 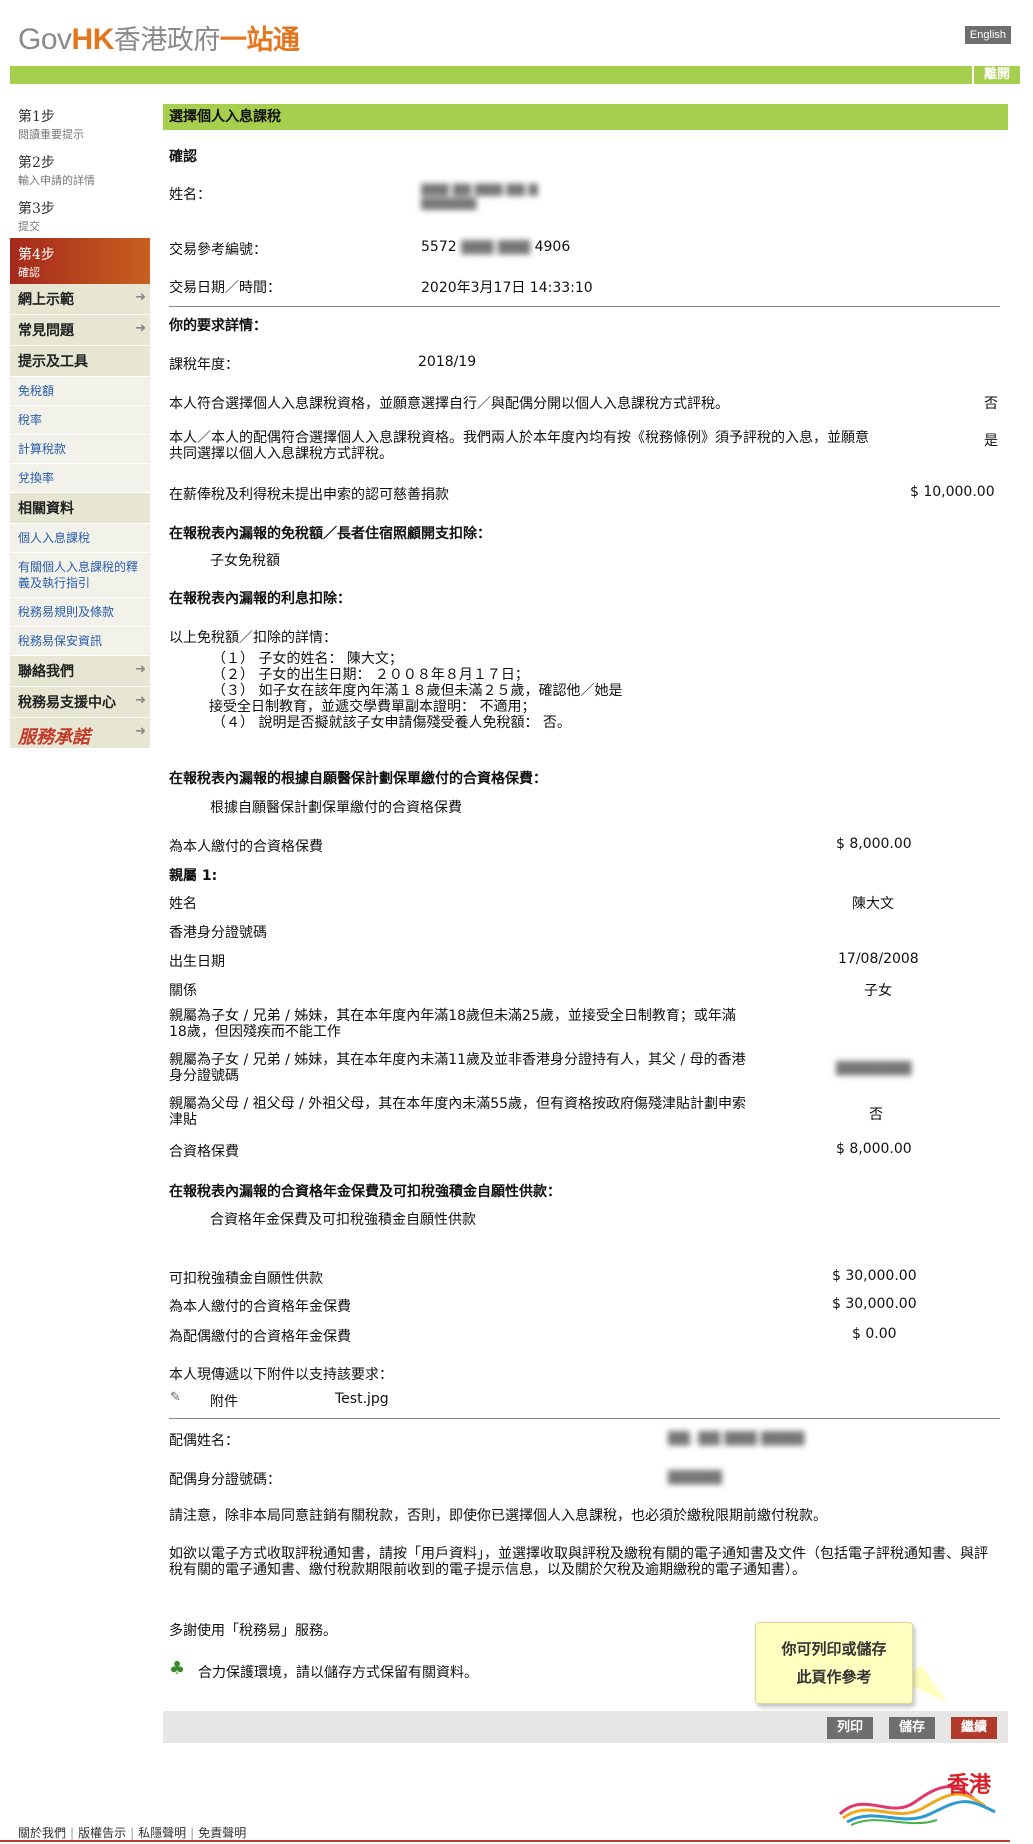 I want to click on sidebar-link-exchange-rates: 兌換率, so click(x=80, y=478).